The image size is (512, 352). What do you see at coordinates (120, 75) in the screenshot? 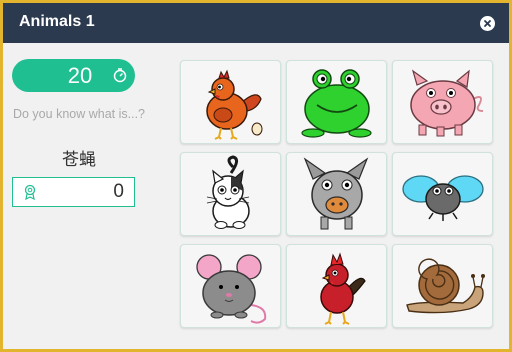
I see `stopwatch-icon` at bounding box center [120, 75].